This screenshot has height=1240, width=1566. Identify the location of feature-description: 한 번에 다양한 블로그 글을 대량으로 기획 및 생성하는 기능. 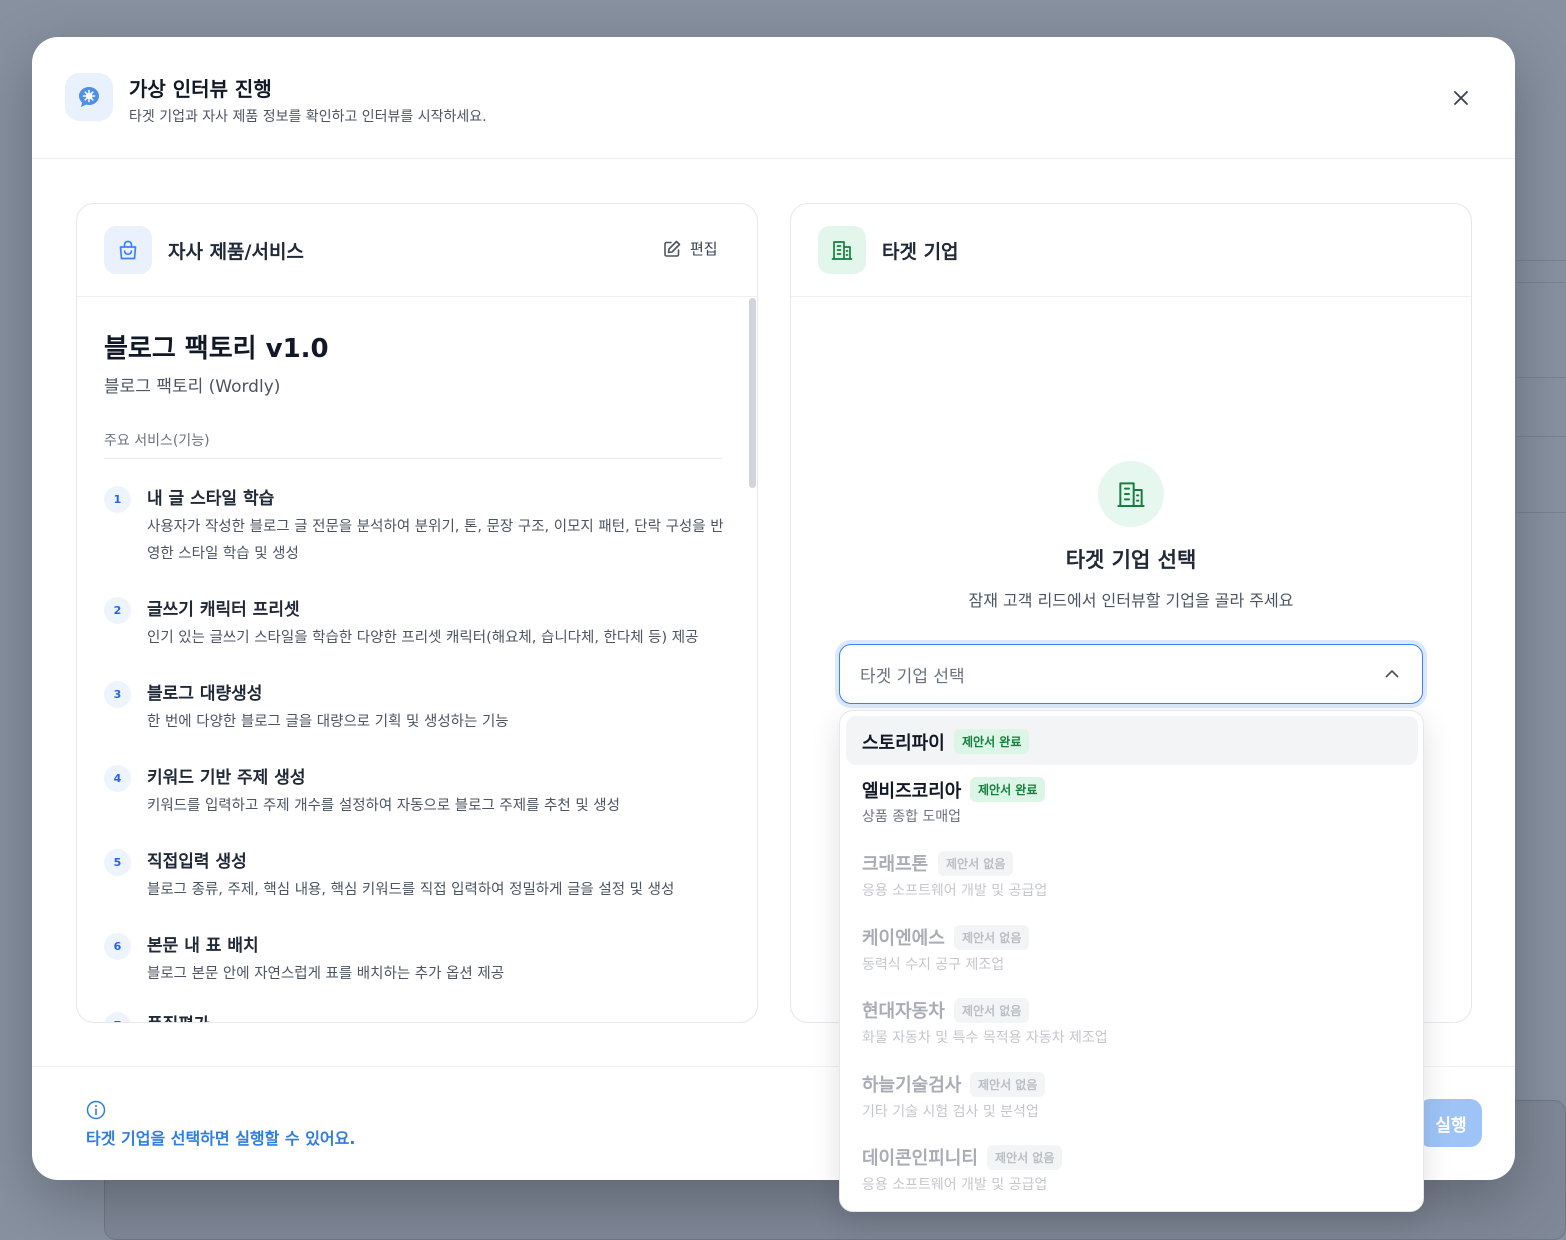
(328, 722).